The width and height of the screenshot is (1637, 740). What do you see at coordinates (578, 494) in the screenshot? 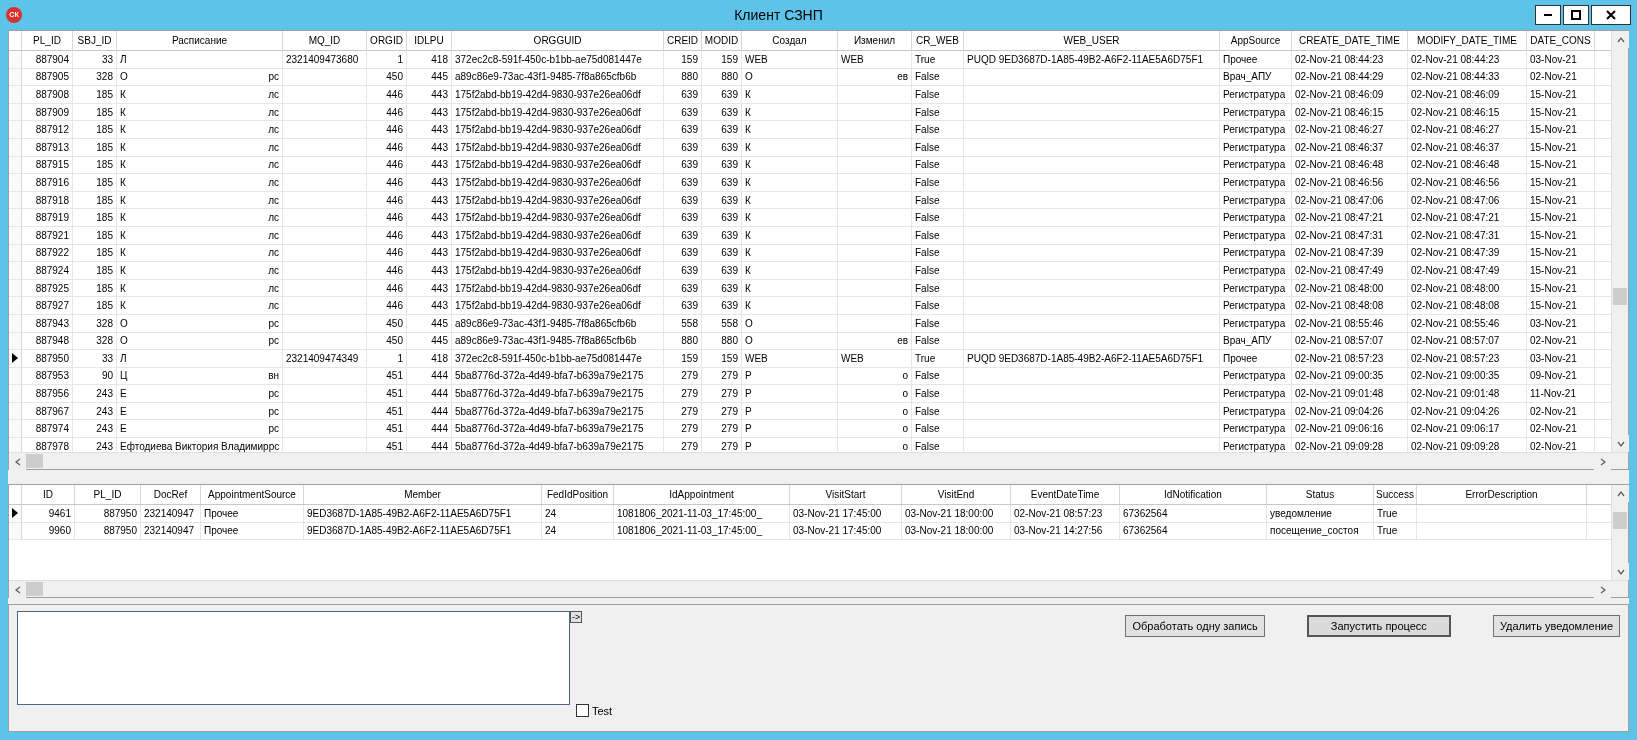
I see `column-header: FedIdPosition` at bounding box center [578, 494].